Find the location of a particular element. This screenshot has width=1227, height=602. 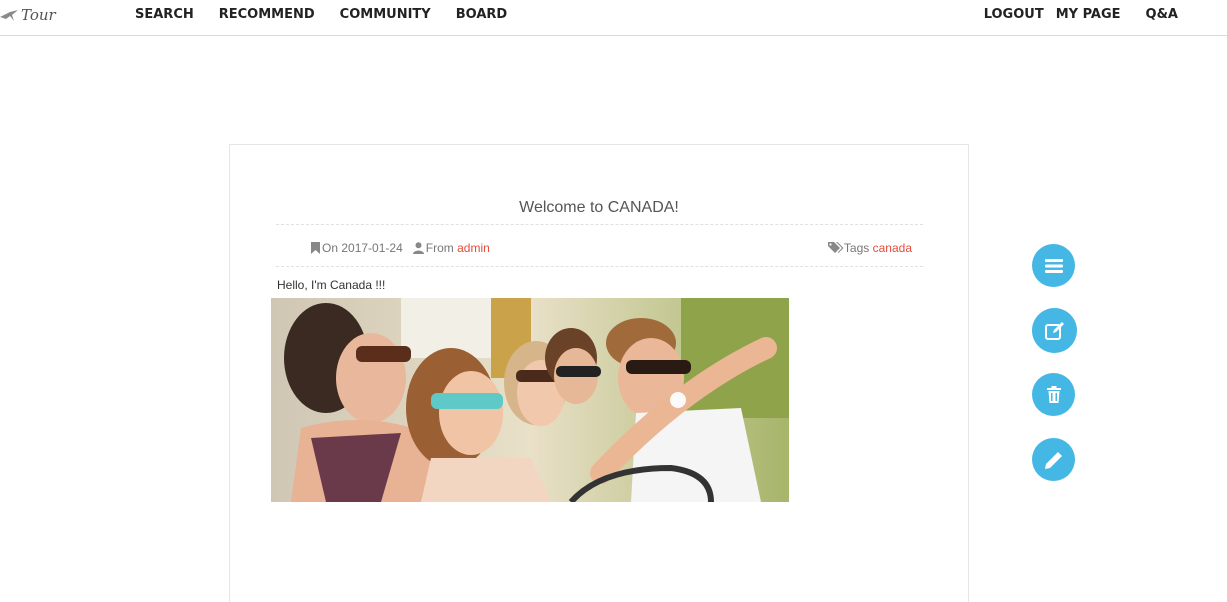

post-image is located at coordinates (530, 400).